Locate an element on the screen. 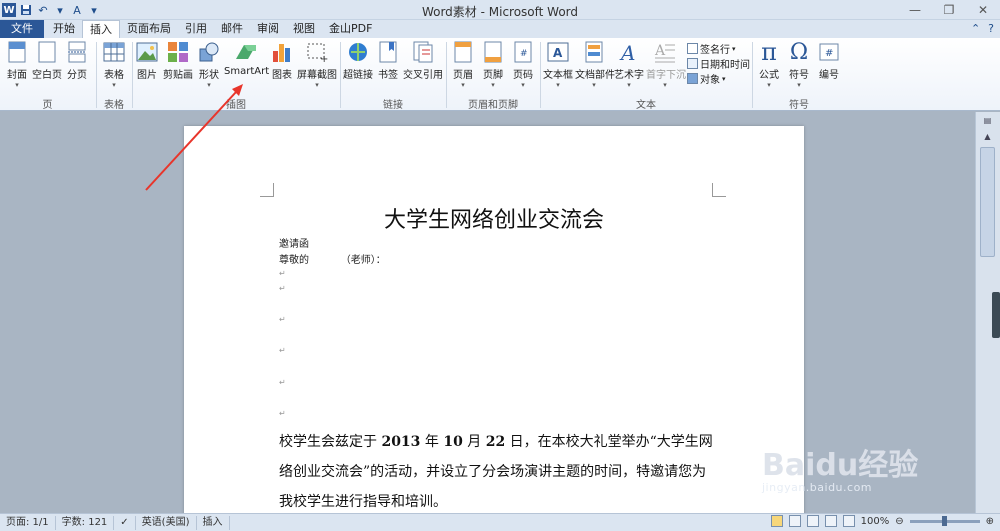  zoom-level: 100% is located at coordinates (875, 521).